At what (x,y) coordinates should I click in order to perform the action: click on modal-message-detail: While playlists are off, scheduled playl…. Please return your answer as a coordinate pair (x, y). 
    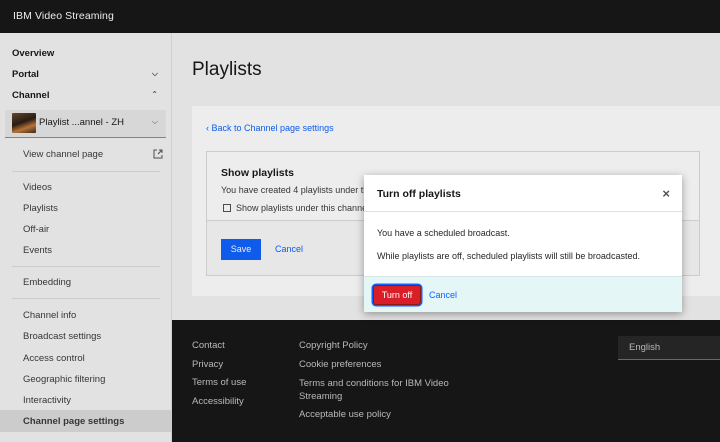
    Looking at the image, I should click on (508, 256).